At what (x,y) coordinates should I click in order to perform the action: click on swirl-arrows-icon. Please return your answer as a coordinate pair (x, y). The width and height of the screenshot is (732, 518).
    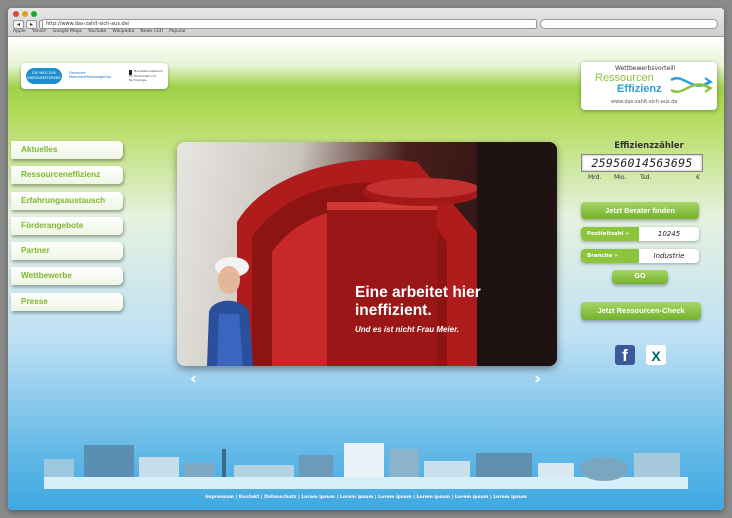
    Looking at the image, I should click on (691, 85).